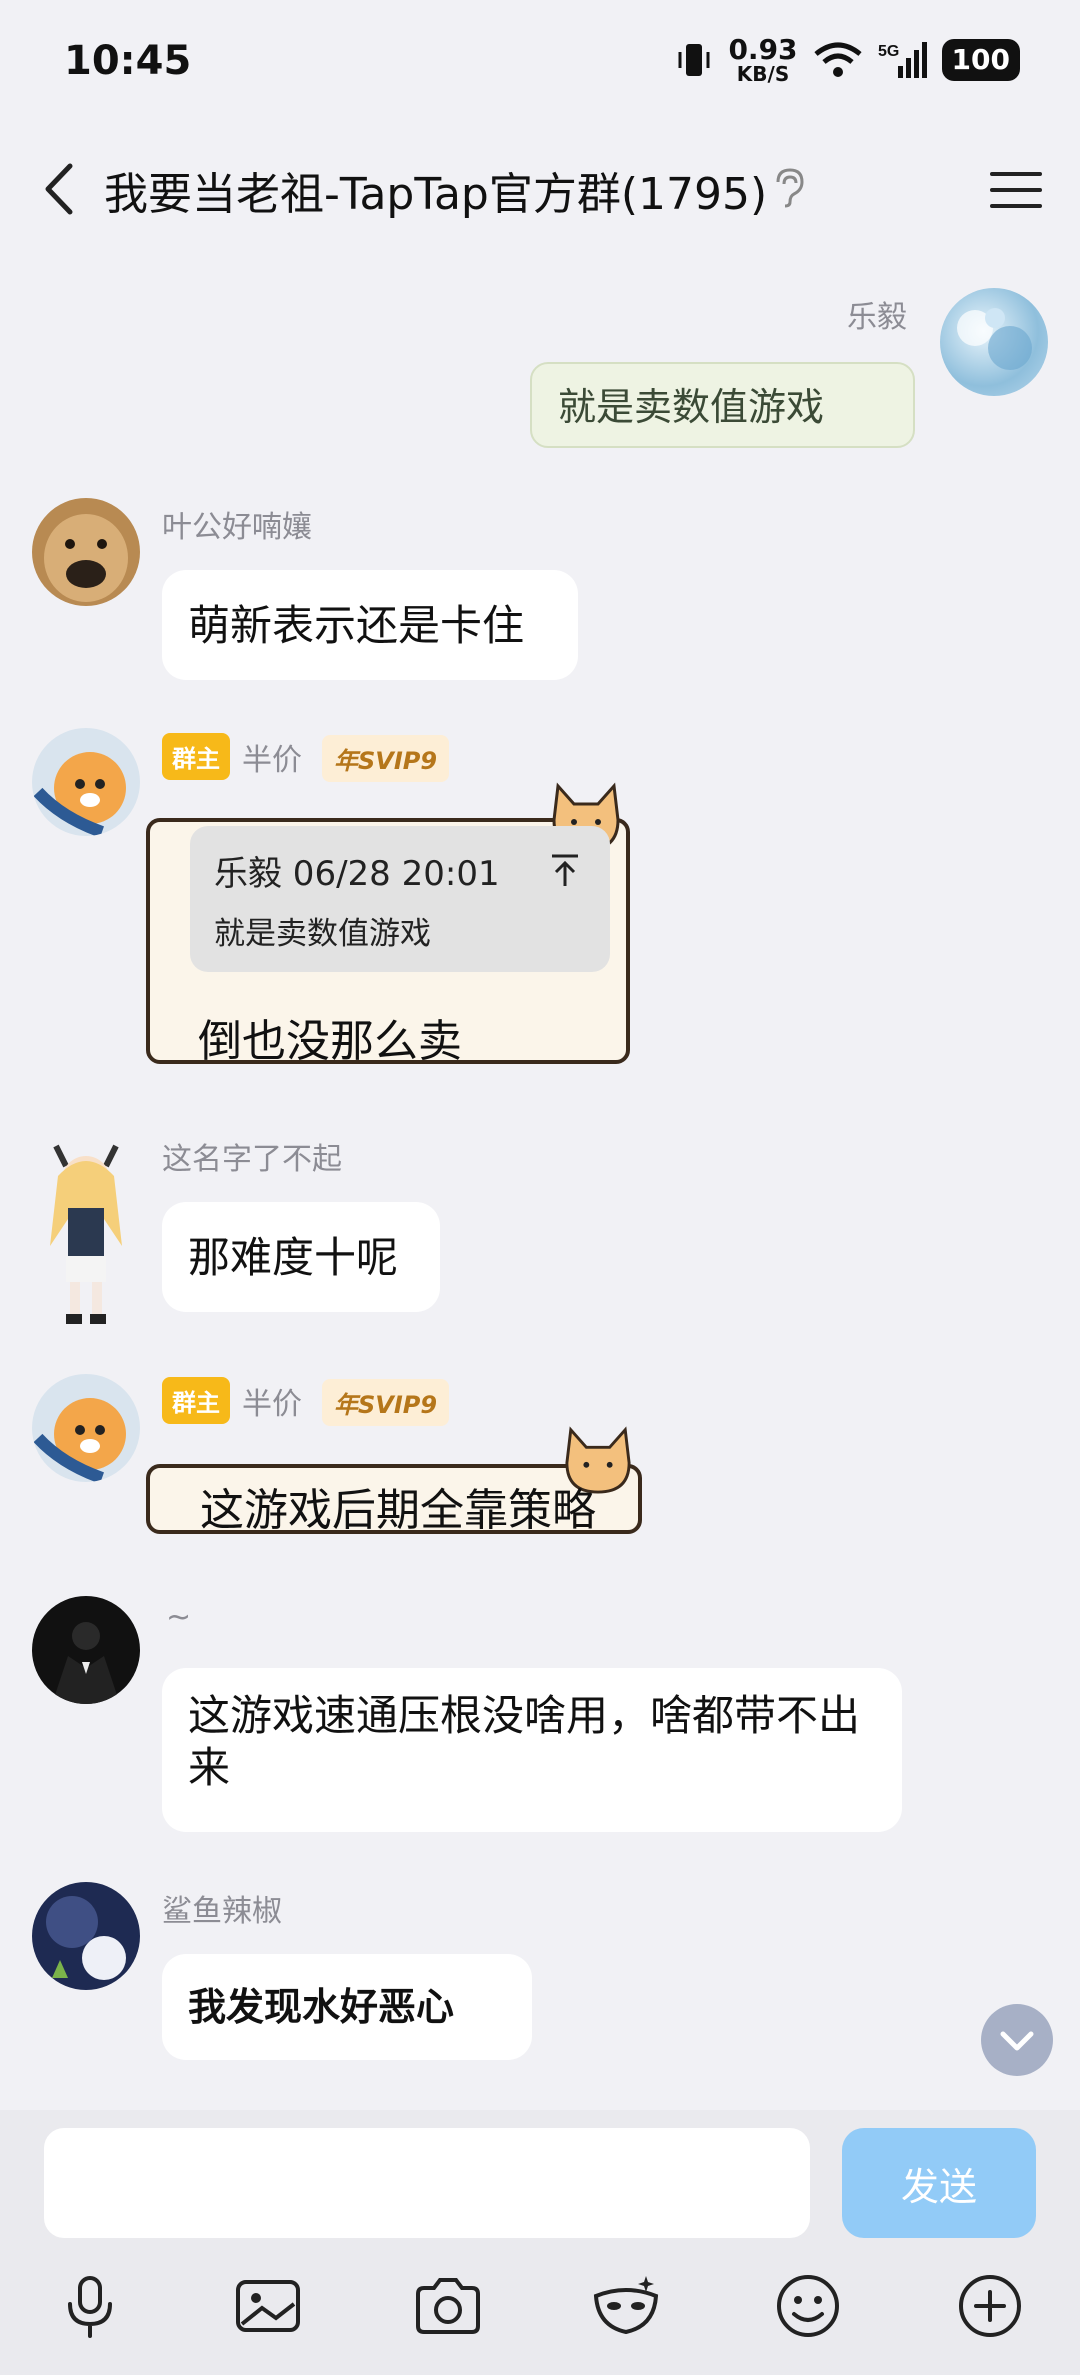 This screenshot has width=1080, height=2375. I want to click on sender-name: 这名字了不起, so click(252, 1159).